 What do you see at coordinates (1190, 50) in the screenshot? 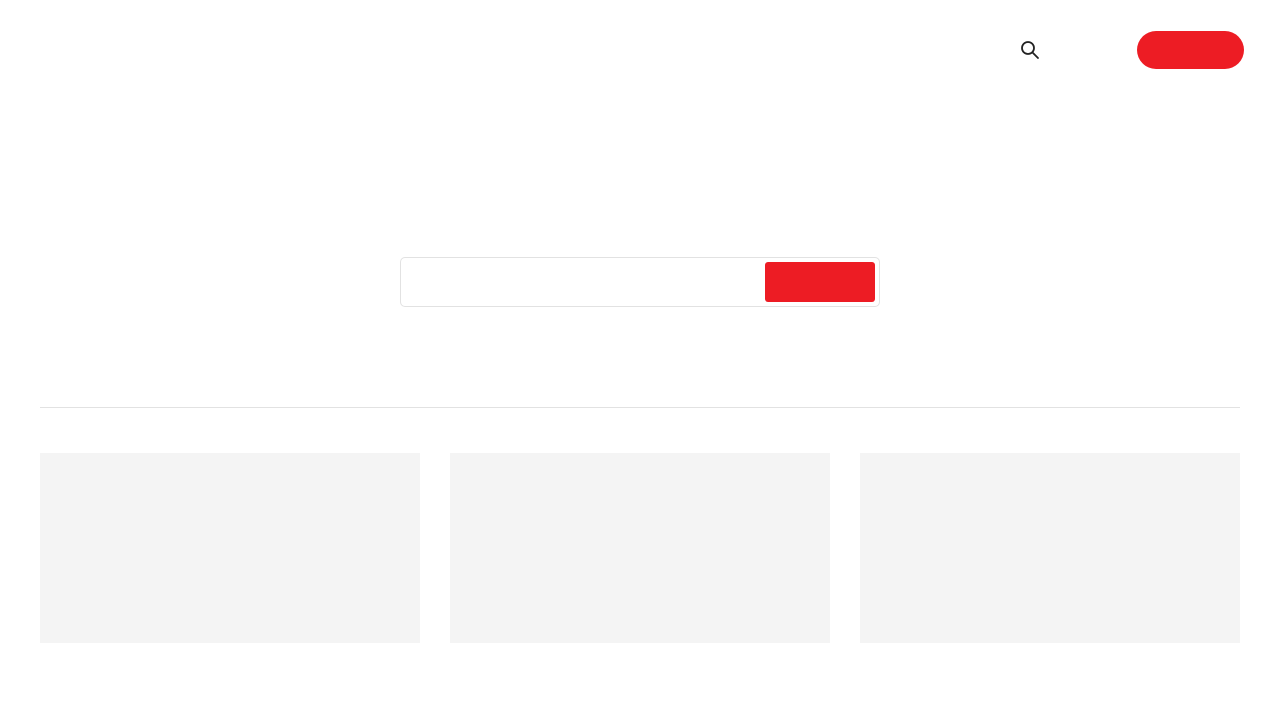
I see `header-cta-button` at bounding box center [1190, 50].